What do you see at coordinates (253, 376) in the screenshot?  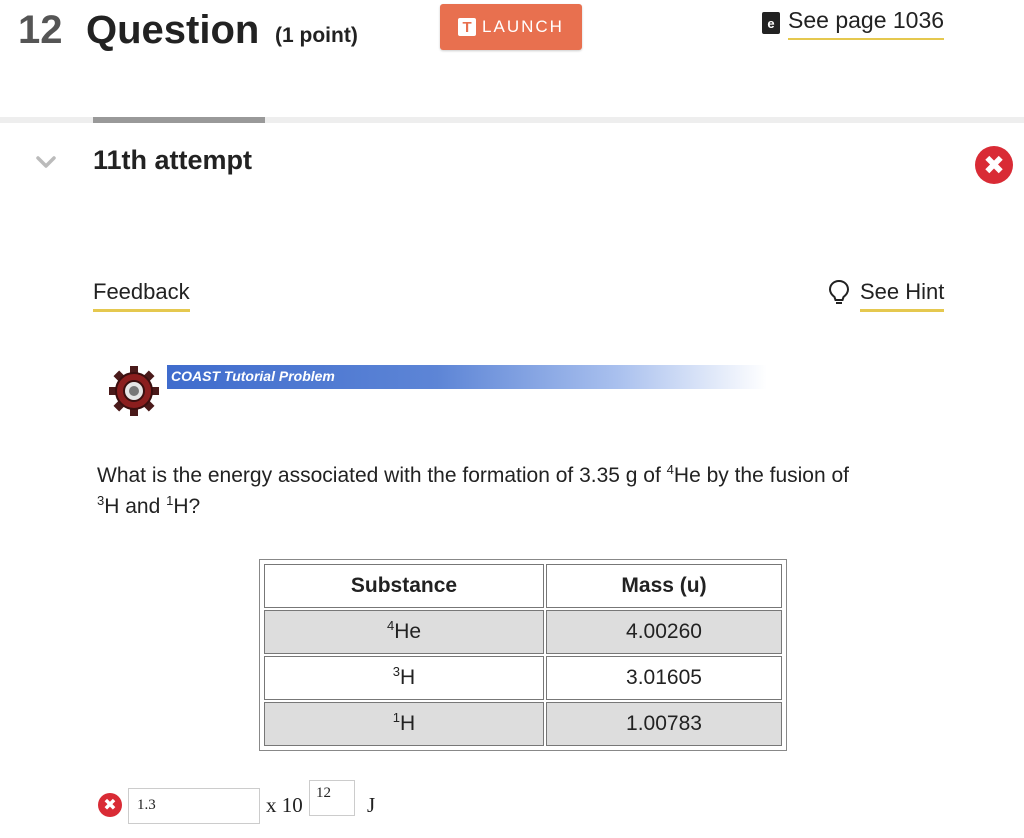 I see `coast-banner-label: COAST Tutorial Problem` at bounding box center [253, 376].